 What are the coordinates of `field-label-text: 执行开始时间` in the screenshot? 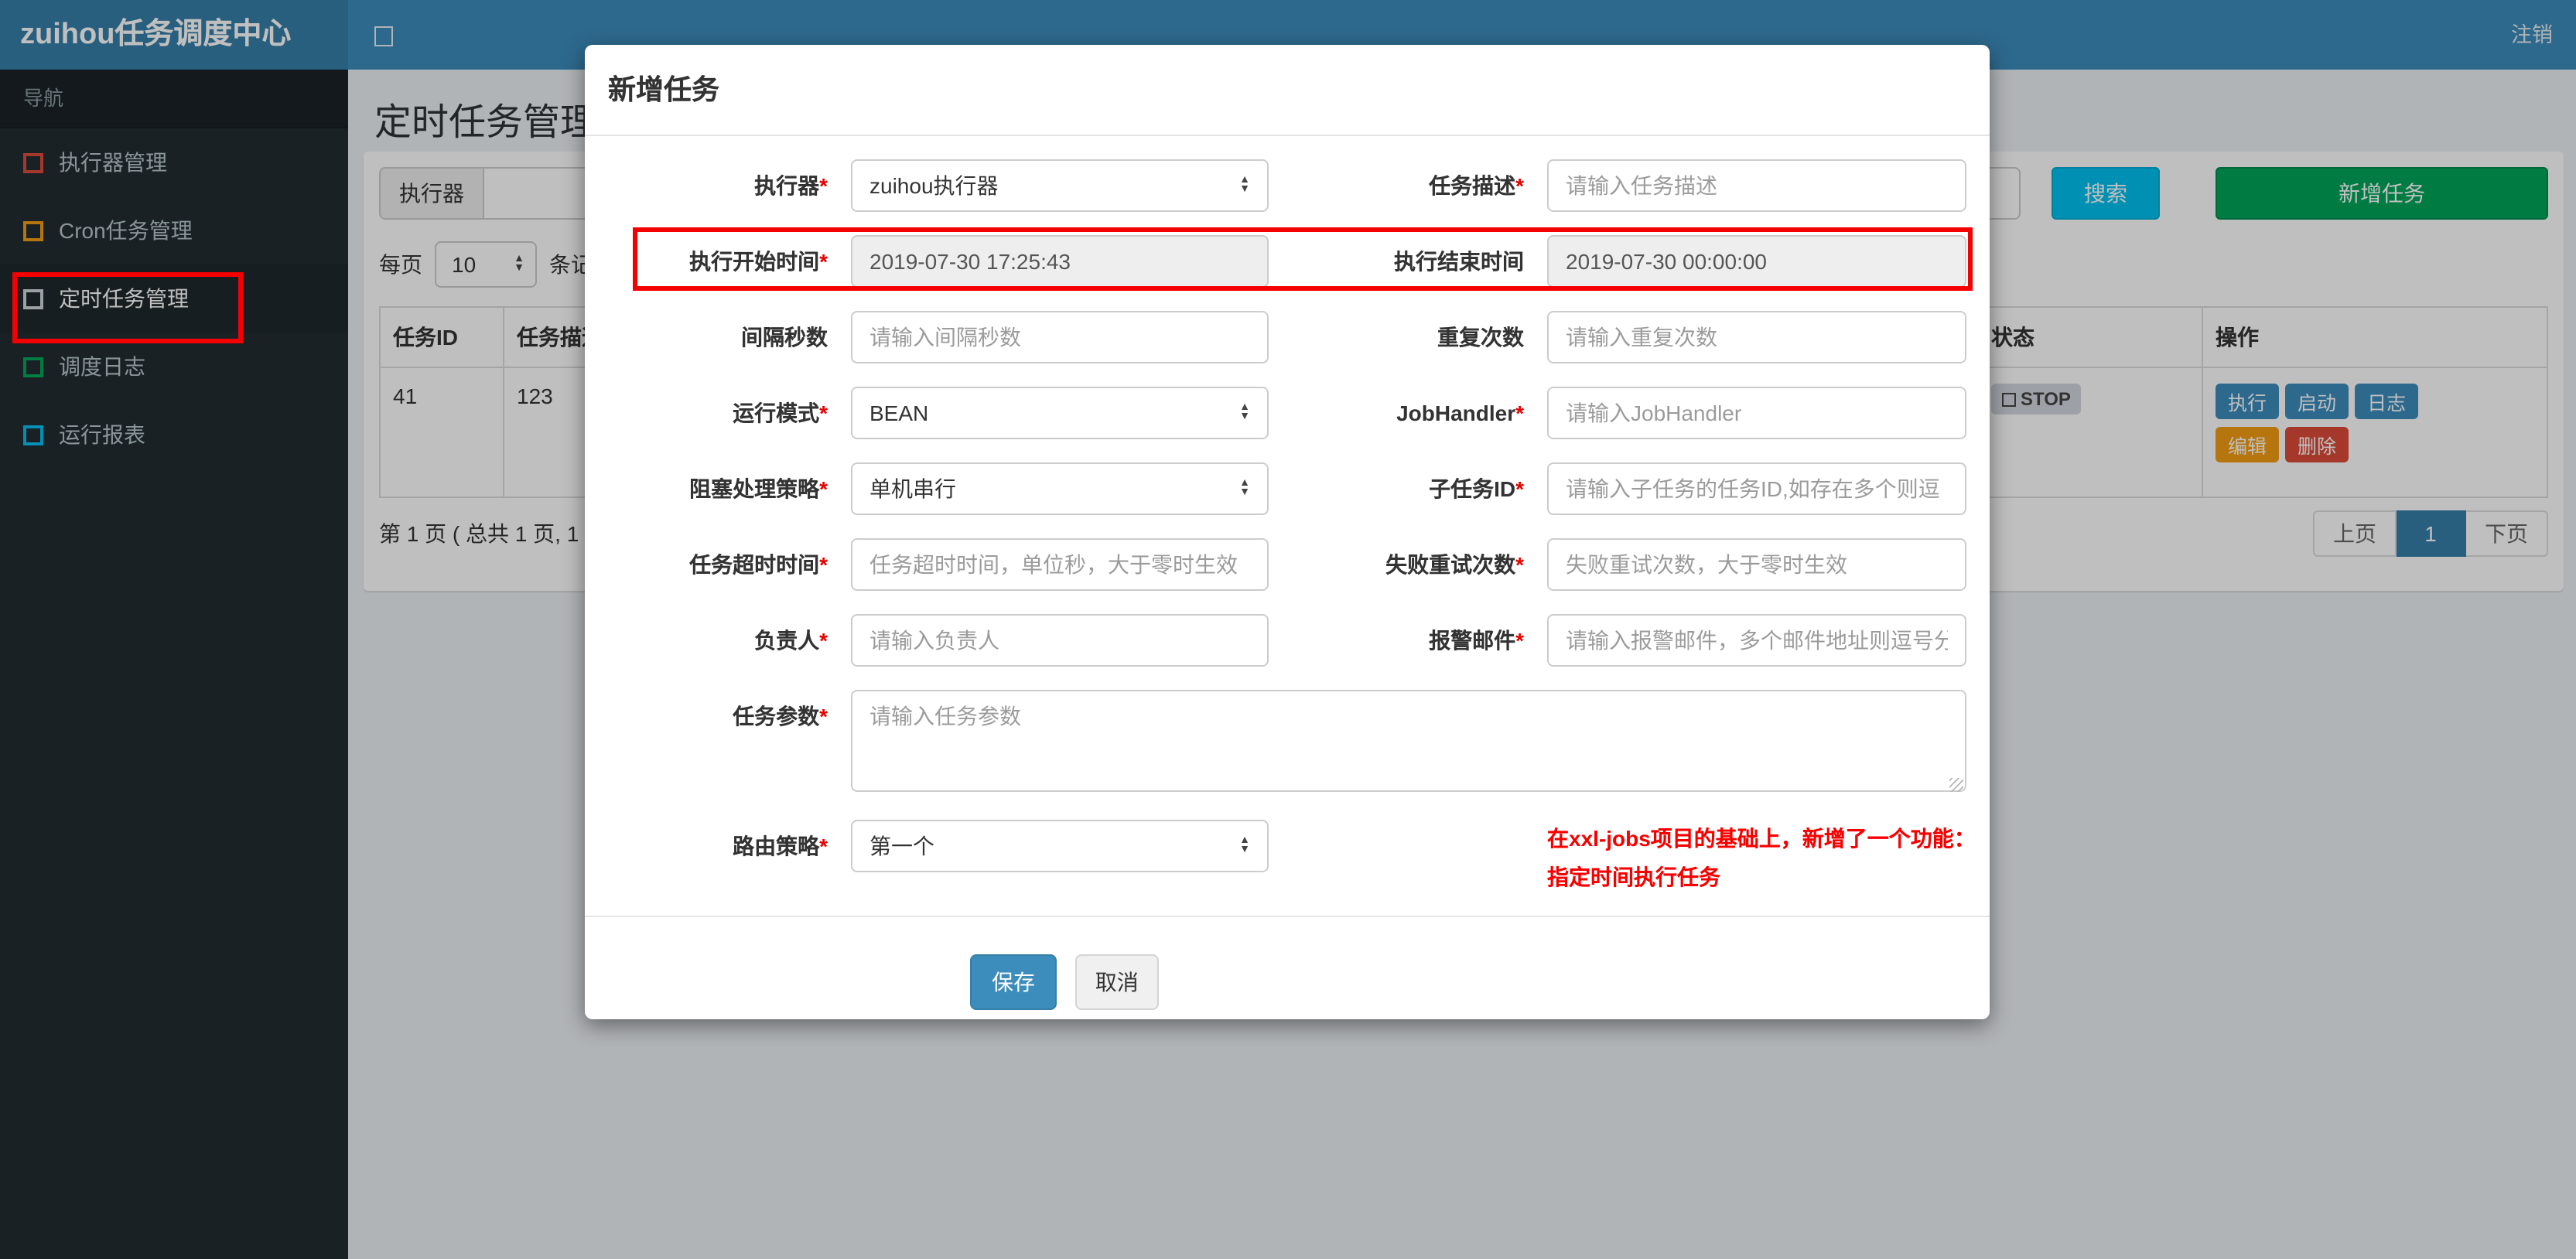 It's located at (754, 262).